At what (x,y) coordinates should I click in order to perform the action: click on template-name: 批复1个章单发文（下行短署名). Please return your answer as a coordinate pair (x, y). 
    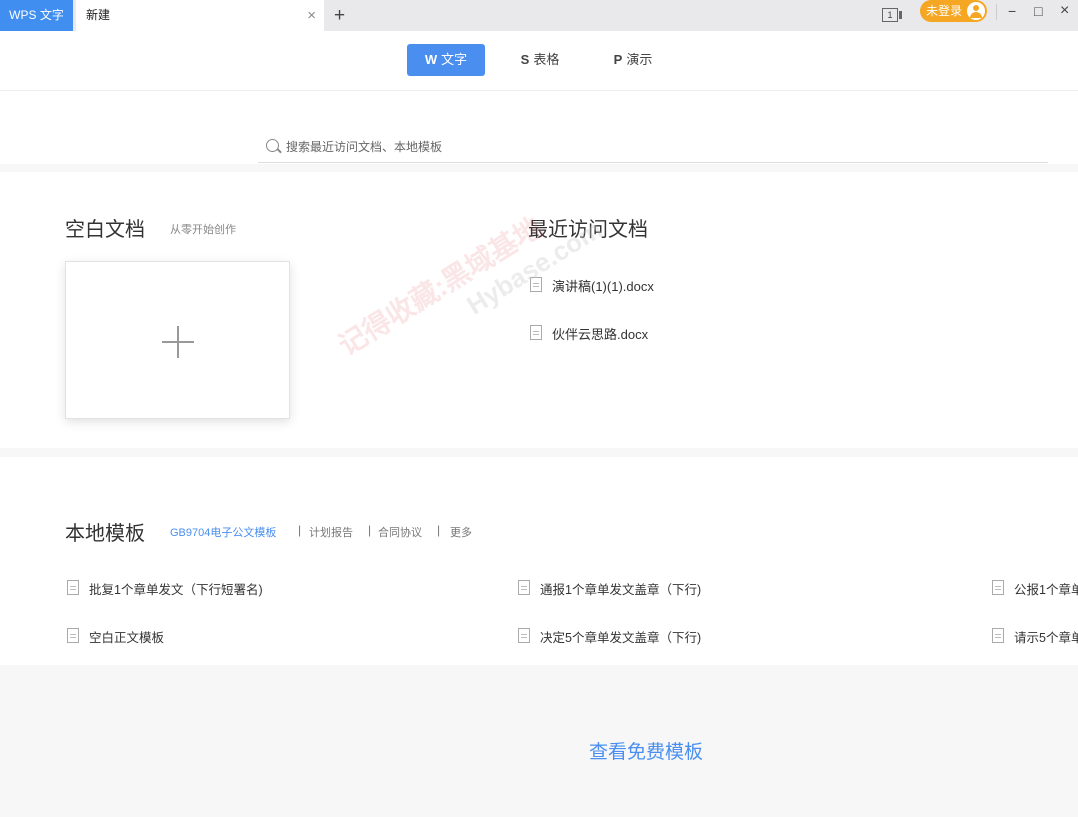
    Looking at the image, I should click on (176, 590).